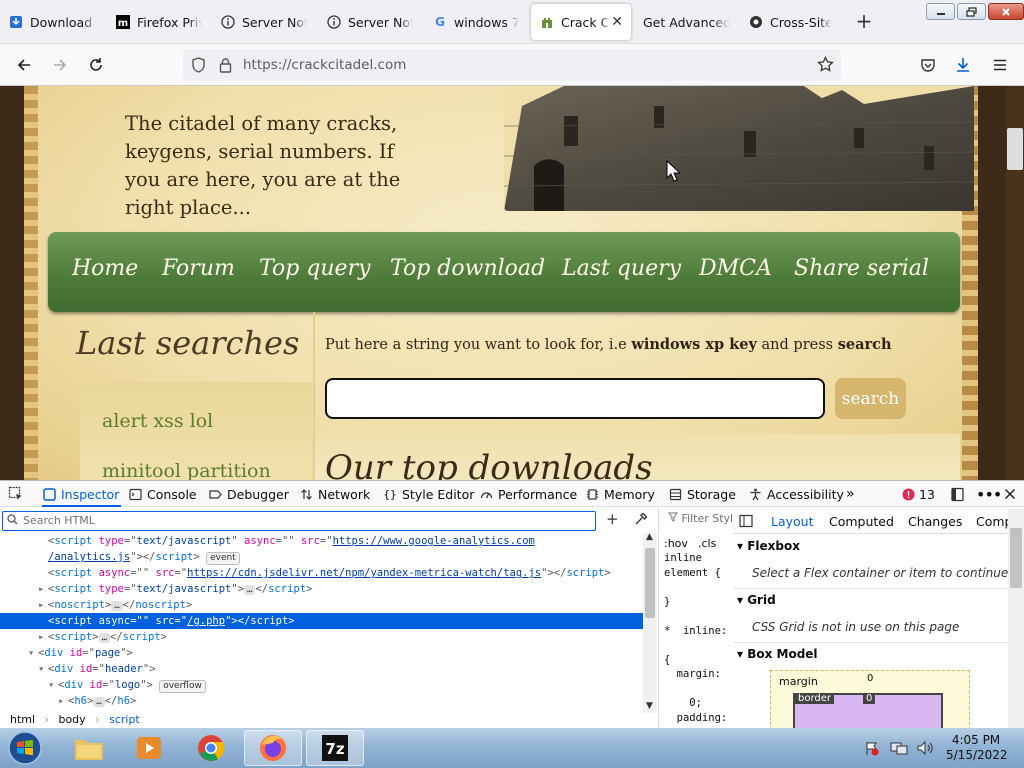 Image resolution: width=1024 pixels, height=768 pixels. I want to click on address-bar: https://crackcitadel.com, so click(512, 65).